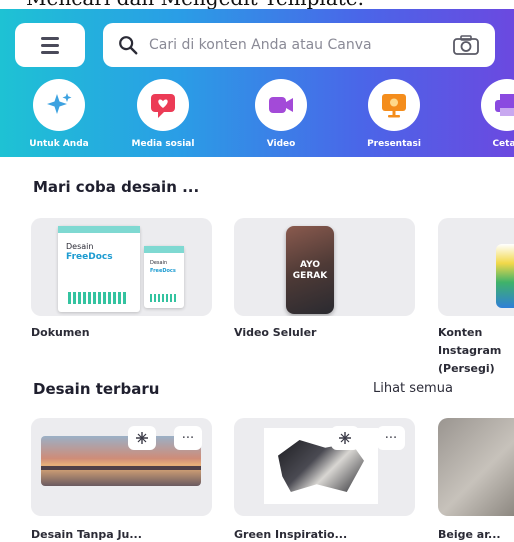 The width and height of the screenshot is (514, 542). I want to click on camera-icon, so click(466, 45).